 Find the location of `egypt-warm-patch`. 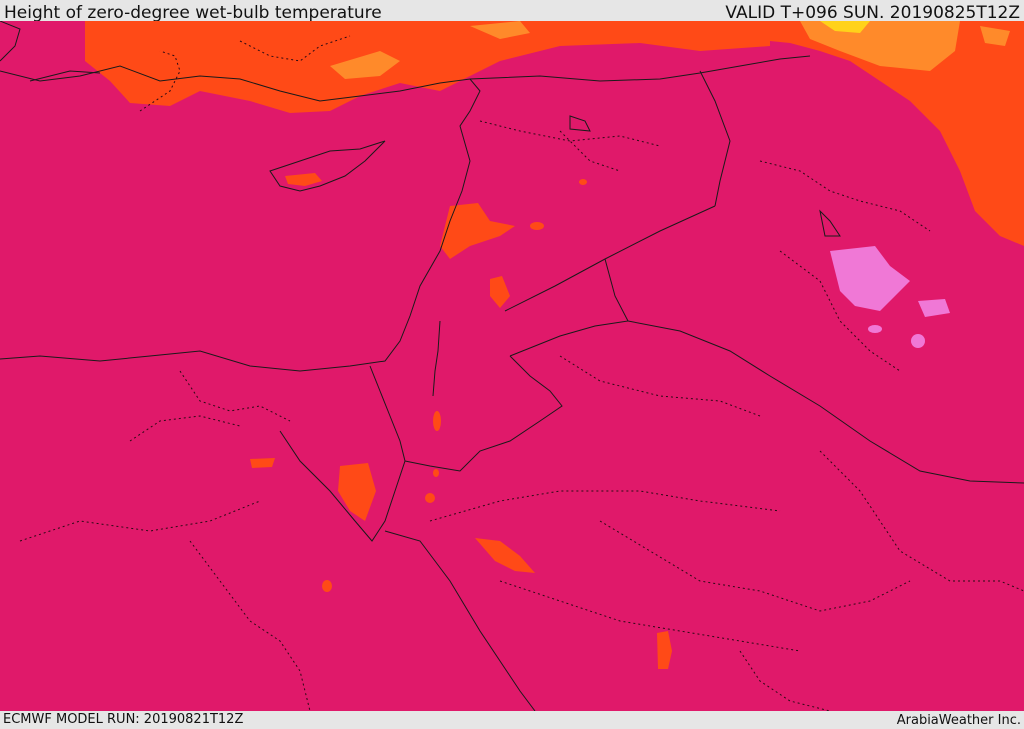

egypt-warm-patch is located at coordinates (262, 463).